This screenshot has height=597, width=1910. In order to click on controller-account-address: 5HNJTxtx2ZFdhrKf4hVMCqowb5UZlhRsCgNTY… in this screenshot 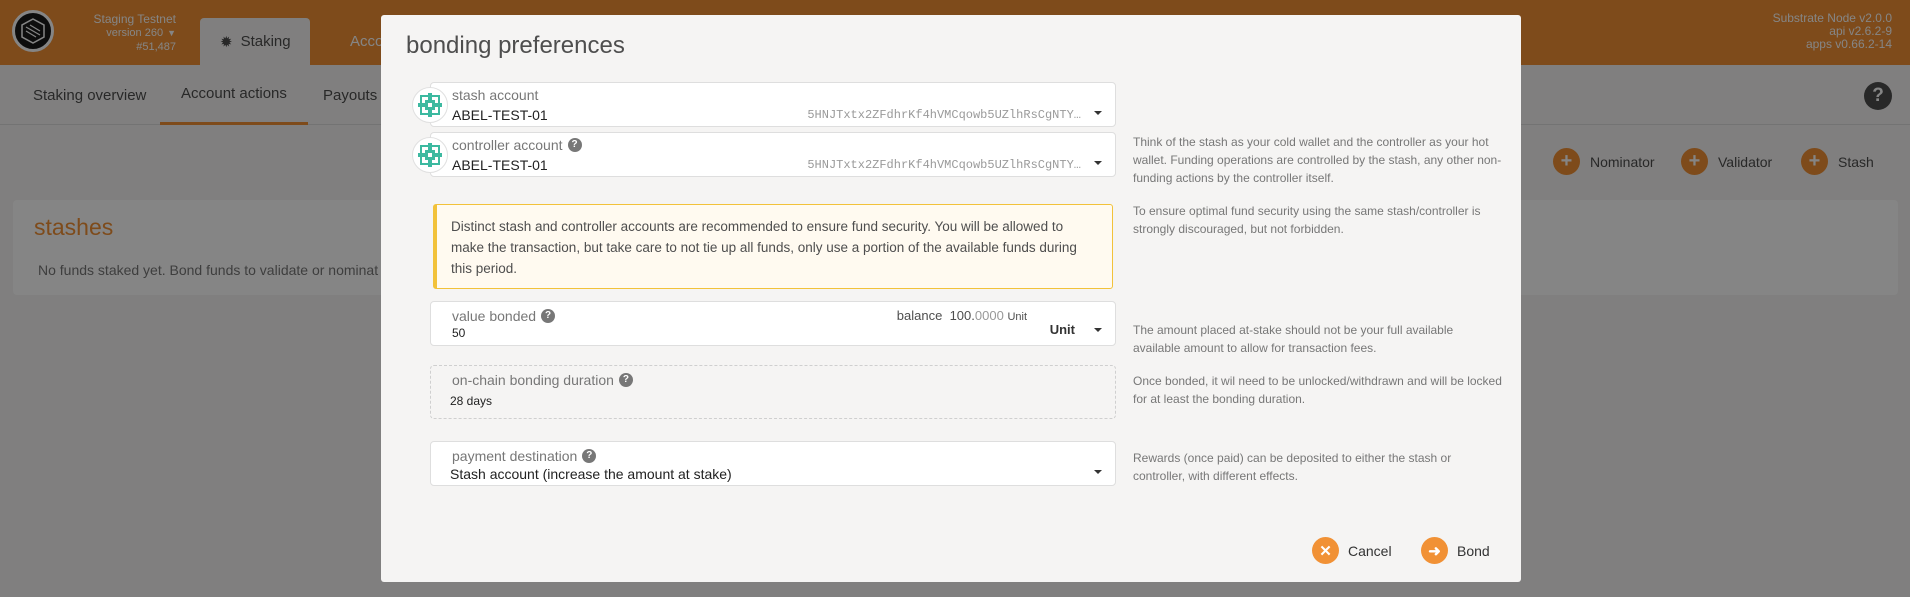, I will do `click(944, 165)`.